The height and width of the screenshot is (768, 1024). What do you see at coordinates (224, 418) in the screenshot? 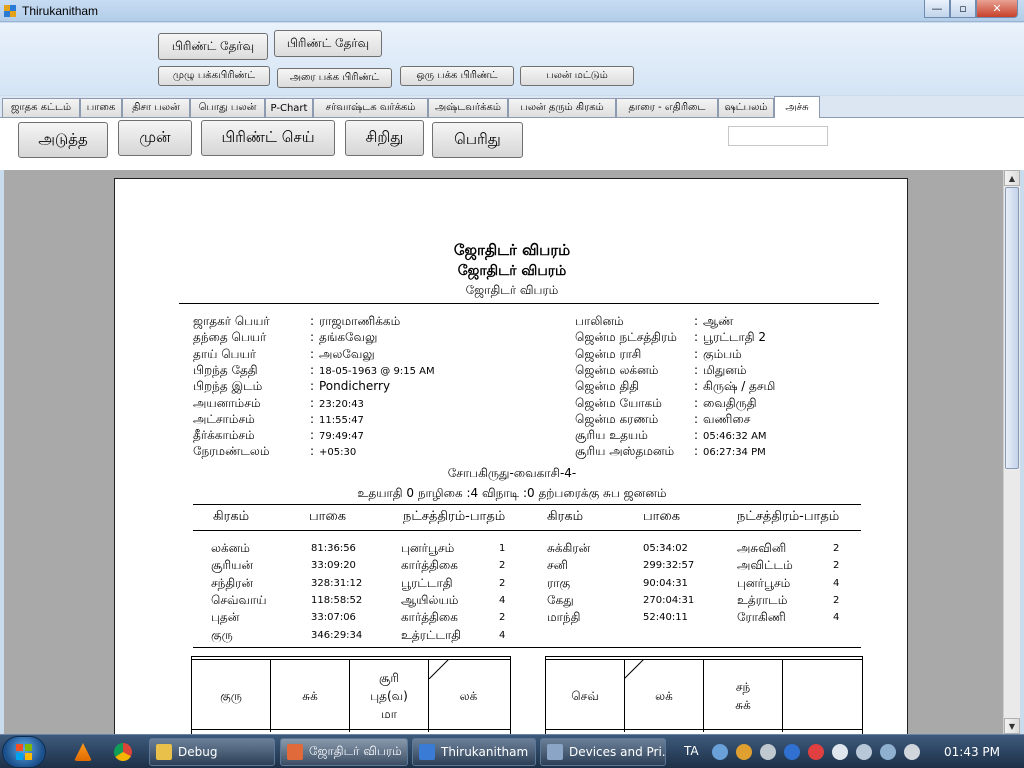
I see `detail-label: அட்சாம்சம்` at bounding box center [224, 418].